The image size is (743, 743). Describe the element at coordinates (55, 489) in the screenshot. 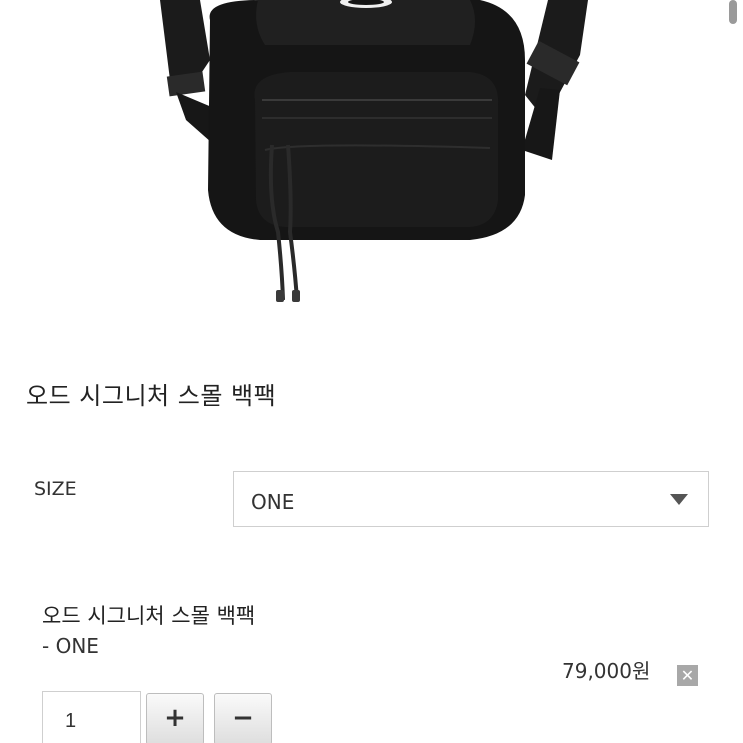

I see `size-label: SIZE` at that location.